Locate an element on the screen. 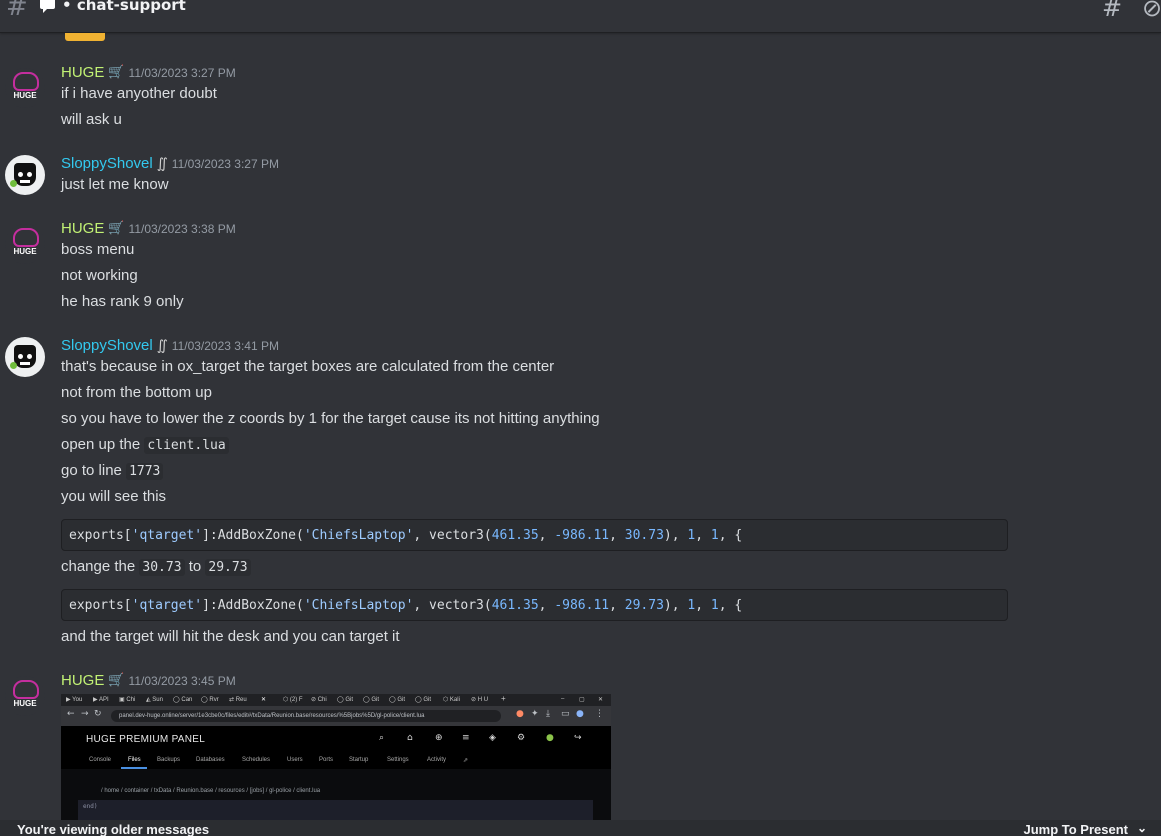  message-header: HUGE 🛒 11/03/2023 3:27 PM is located at coordinates (148, 73).